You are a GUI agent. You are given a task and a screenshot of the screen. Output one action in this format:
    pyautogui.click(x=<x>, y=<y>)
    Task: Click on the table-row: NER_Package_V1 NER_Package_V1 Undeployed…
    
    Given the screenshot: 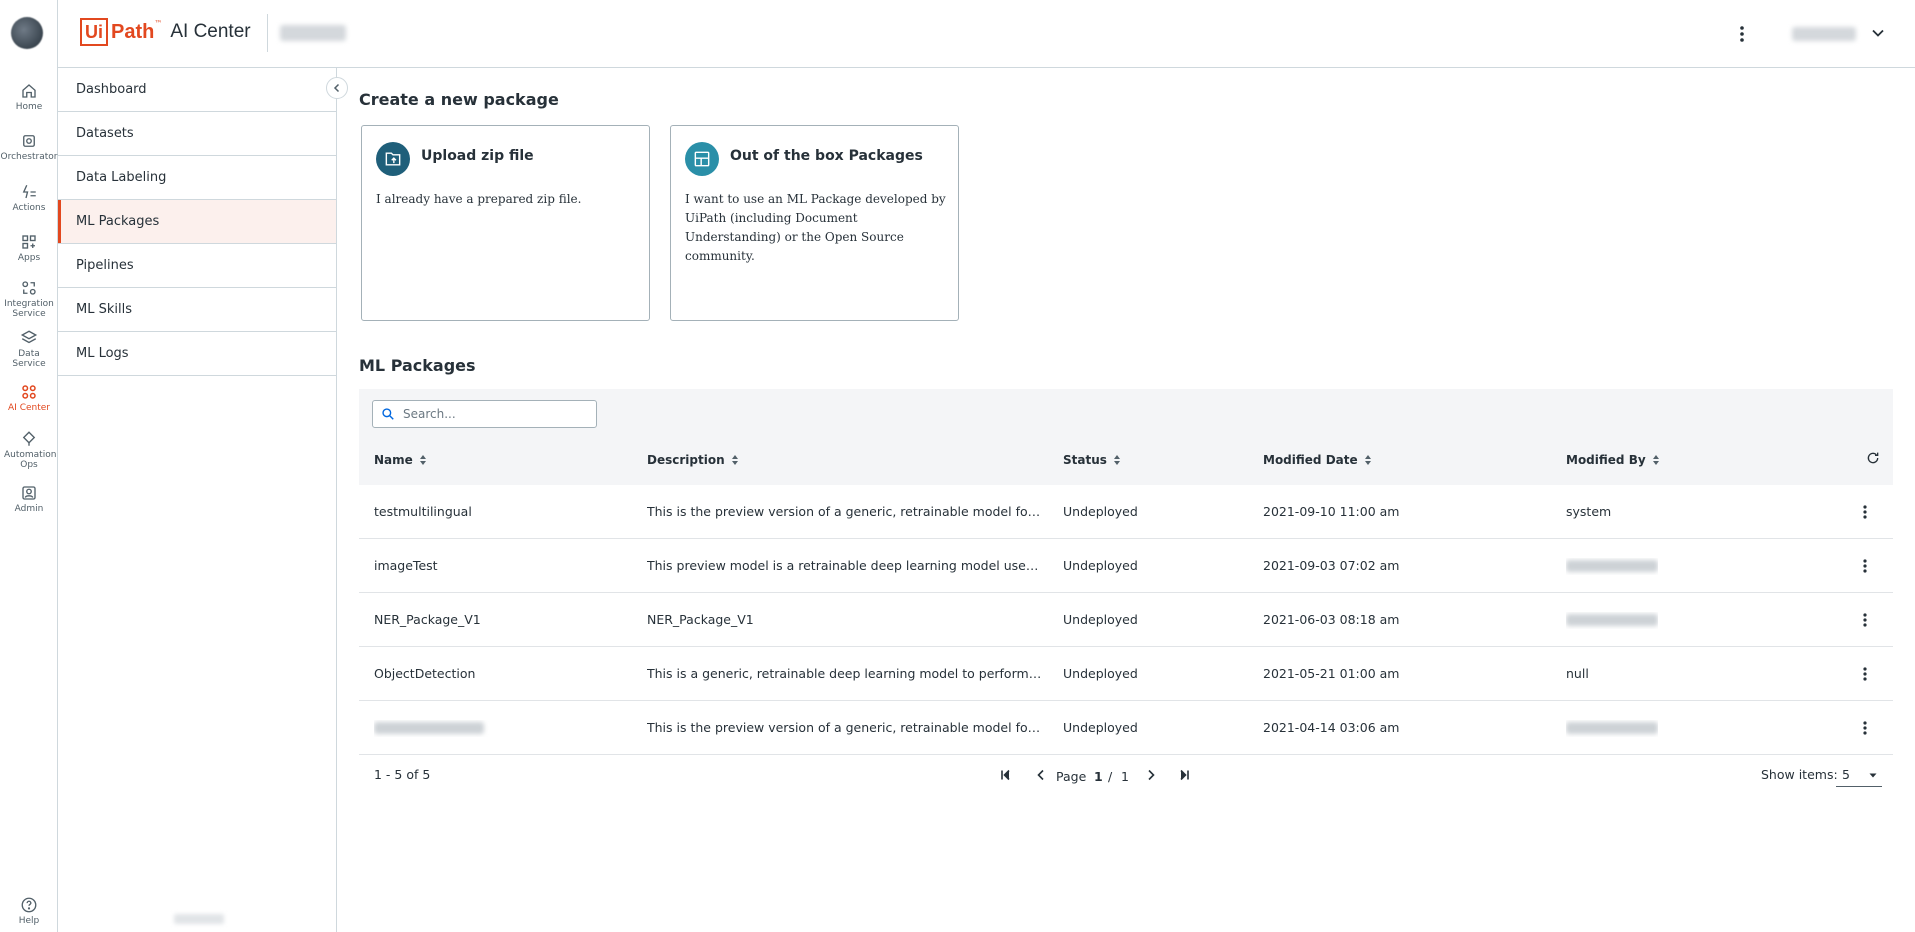 What is the action you would take?
    pyautogui.click(x=1126, y=620)
    